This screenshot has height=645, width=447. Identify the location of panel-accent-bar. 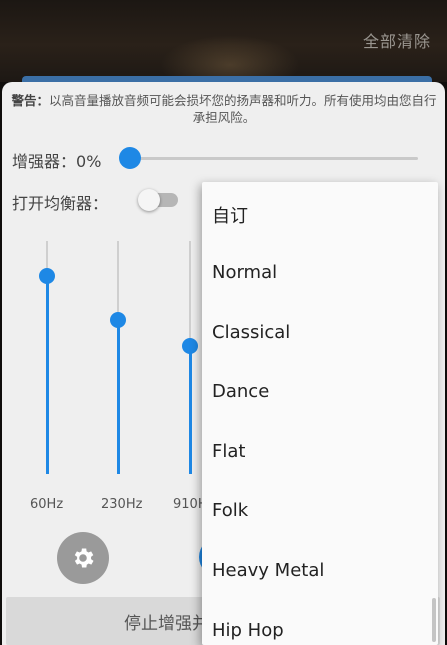
(227, 79).